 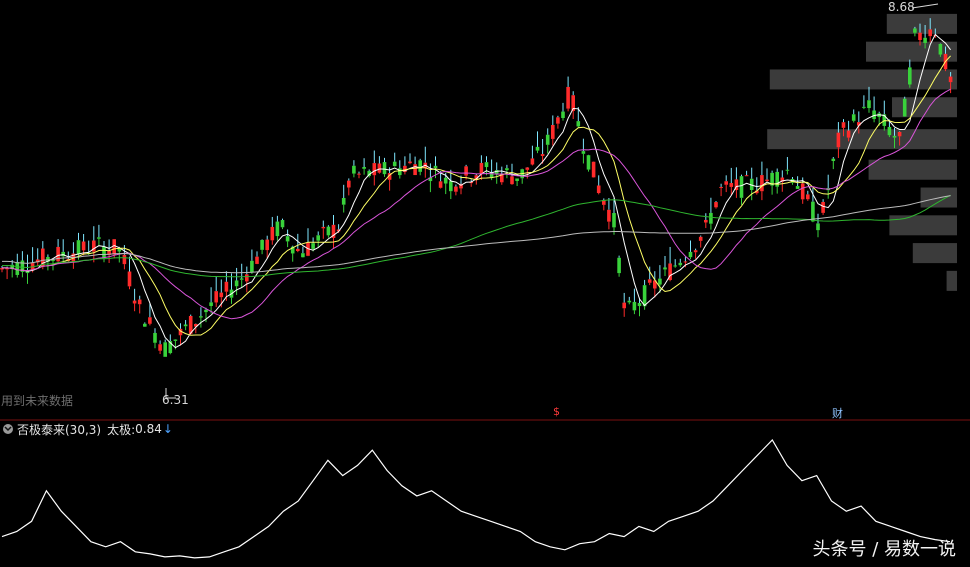 I want to click on chevron-down-icon, so click(x=8, y=429).